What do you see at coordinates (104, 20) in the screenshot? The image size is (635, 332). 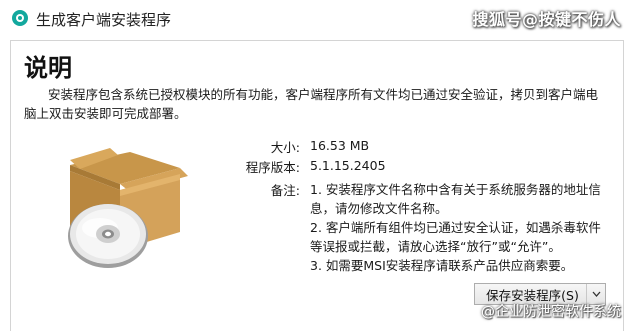 I see `window-title: 生成客户端安装程序` at bounding box center [104, 20].